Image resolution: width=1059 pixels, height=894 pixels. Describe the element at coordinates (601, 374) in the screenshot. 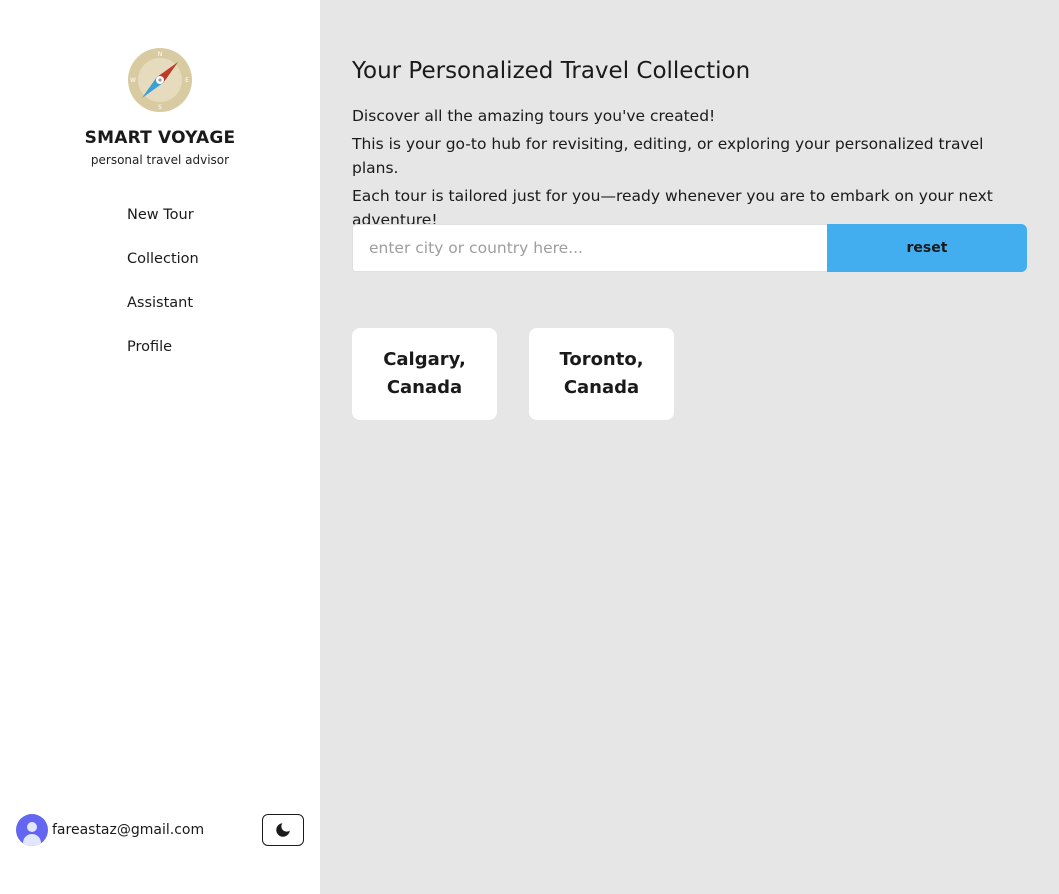

I see `tour-card-toronto: Toronto, Canada` at that location.